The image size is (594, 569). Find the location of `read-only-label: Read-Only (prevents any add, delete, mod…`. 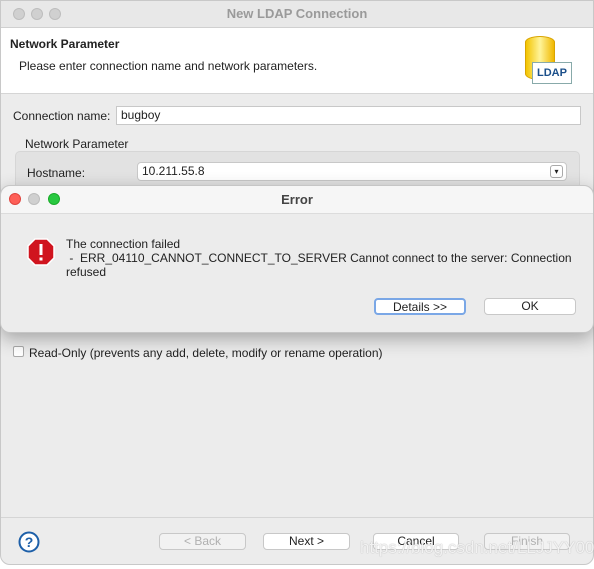

read-only-label: Read-Only (prevents any add, delete, mod… is located at coordinates (206, 353).